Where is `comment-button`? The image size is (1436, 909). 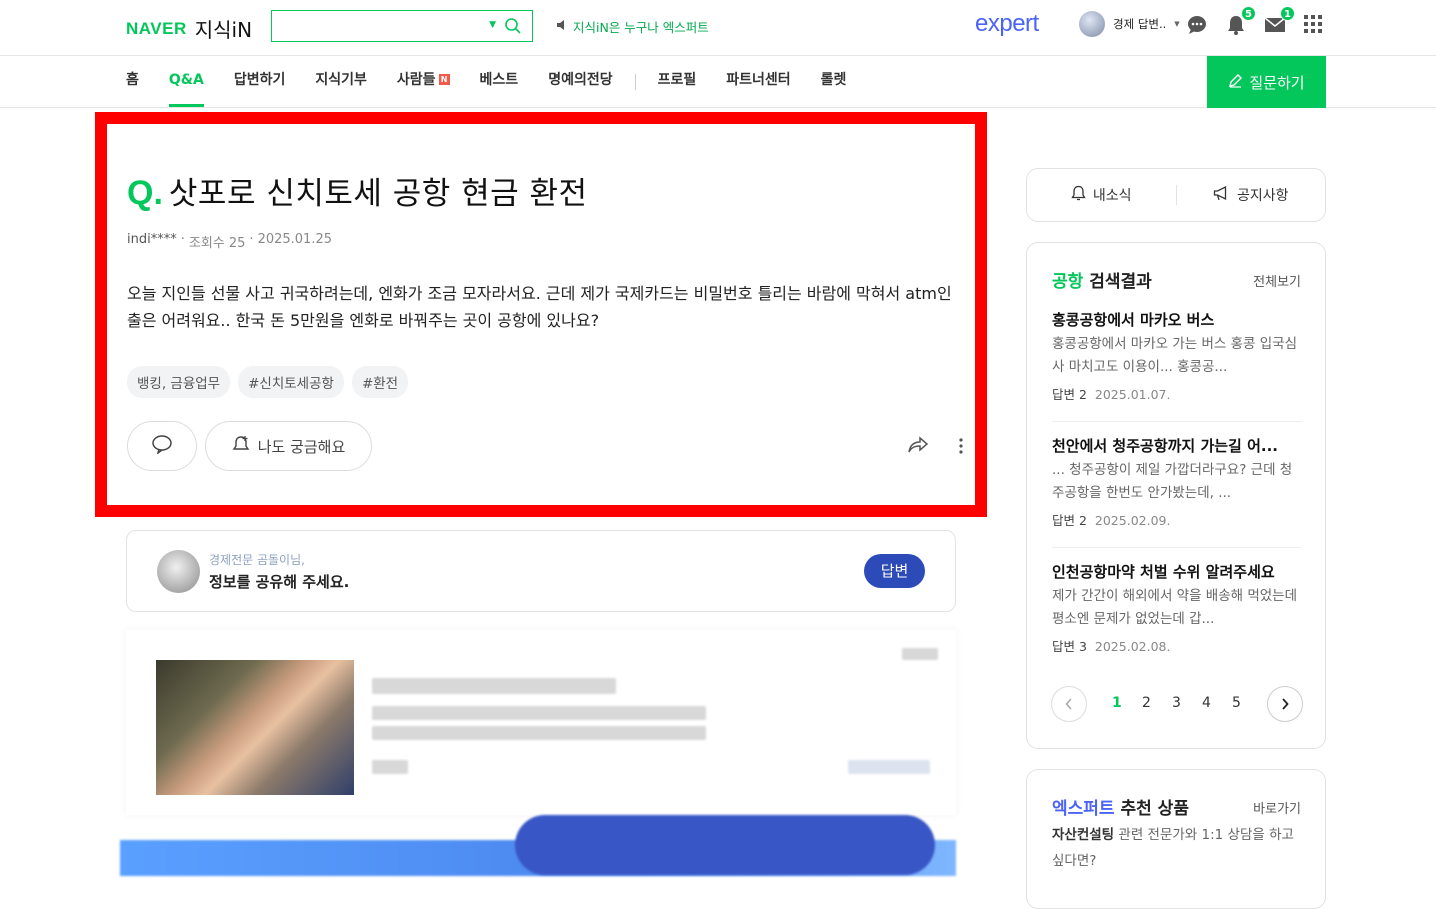
comment-button is located at coordinates (162, 446).